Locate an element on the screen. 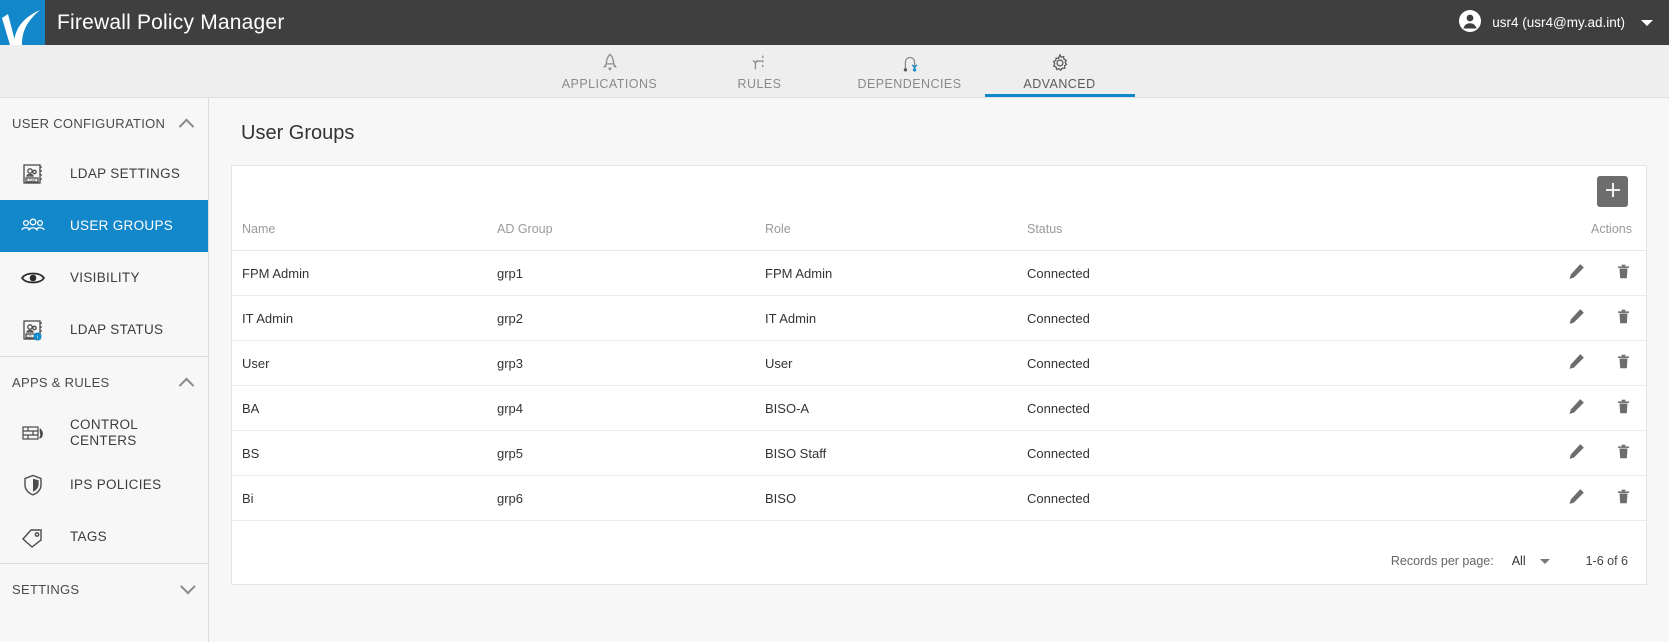 This screenshot has height=642, width=1669. table-row: BS grp5 BISO Staff Connected is located at coordinates (939, 453).